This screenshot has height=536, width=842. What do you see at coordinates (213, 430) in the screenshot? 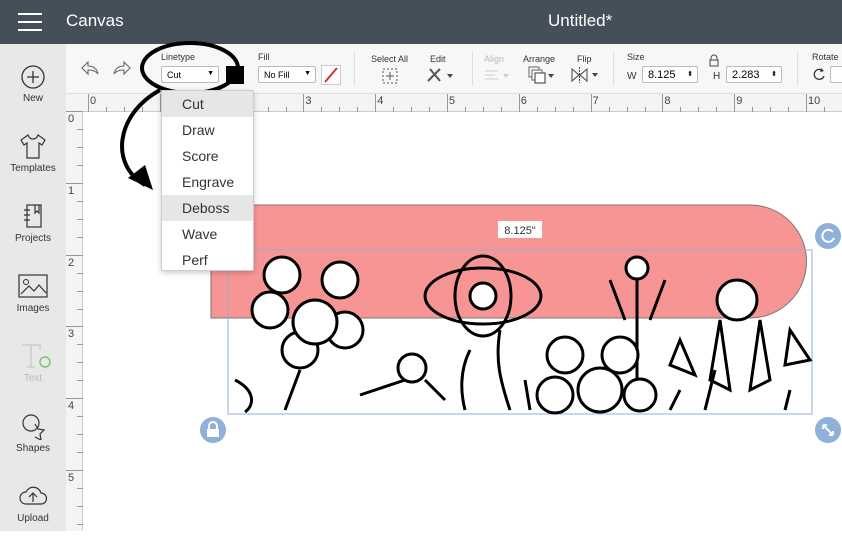
I see `lock-handle` at bounding box center [213, 430].